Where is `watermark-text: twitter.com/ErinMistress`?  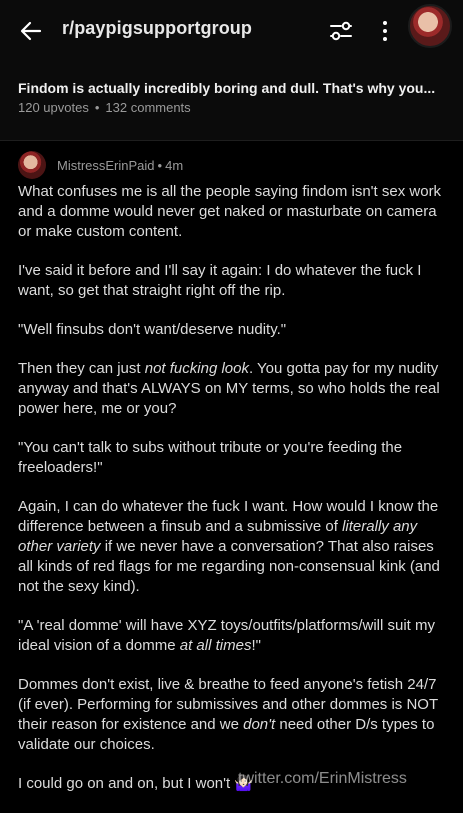 watermark-text: twitter.com/ErinMistress is located at coordinates (322, 778).